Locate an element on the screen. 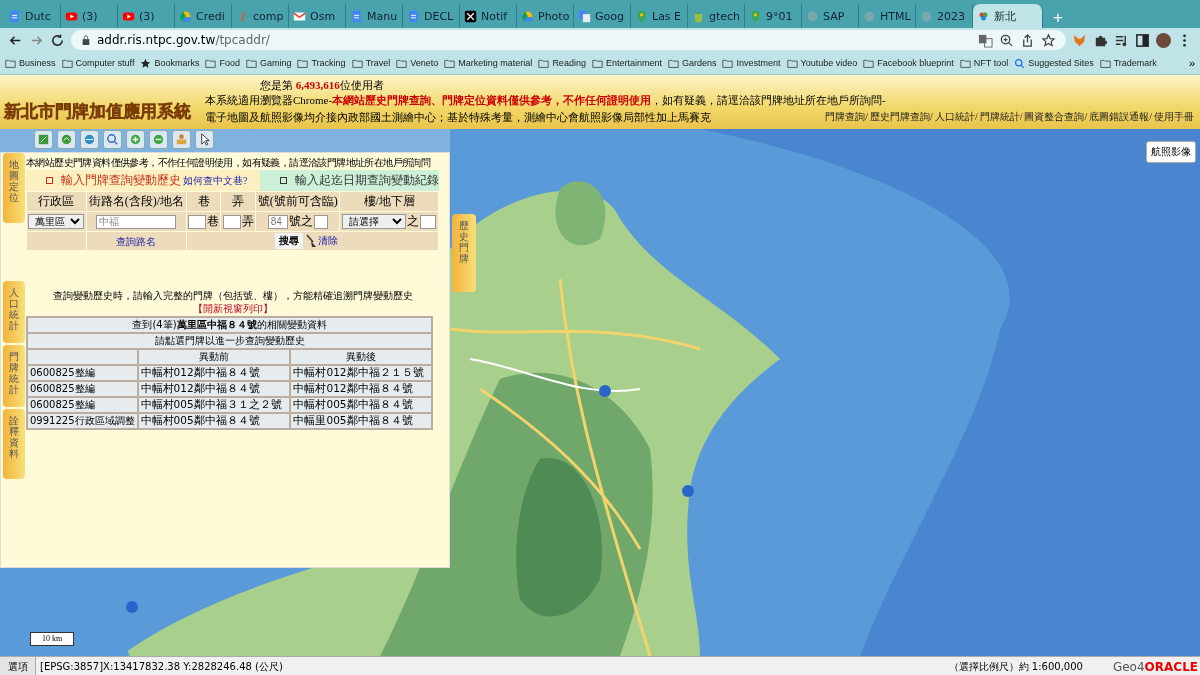 Image resolution: width=1200 pixels, height=675 pixels. more-bookmarks-button: » is located at coordinates (1191, 63).